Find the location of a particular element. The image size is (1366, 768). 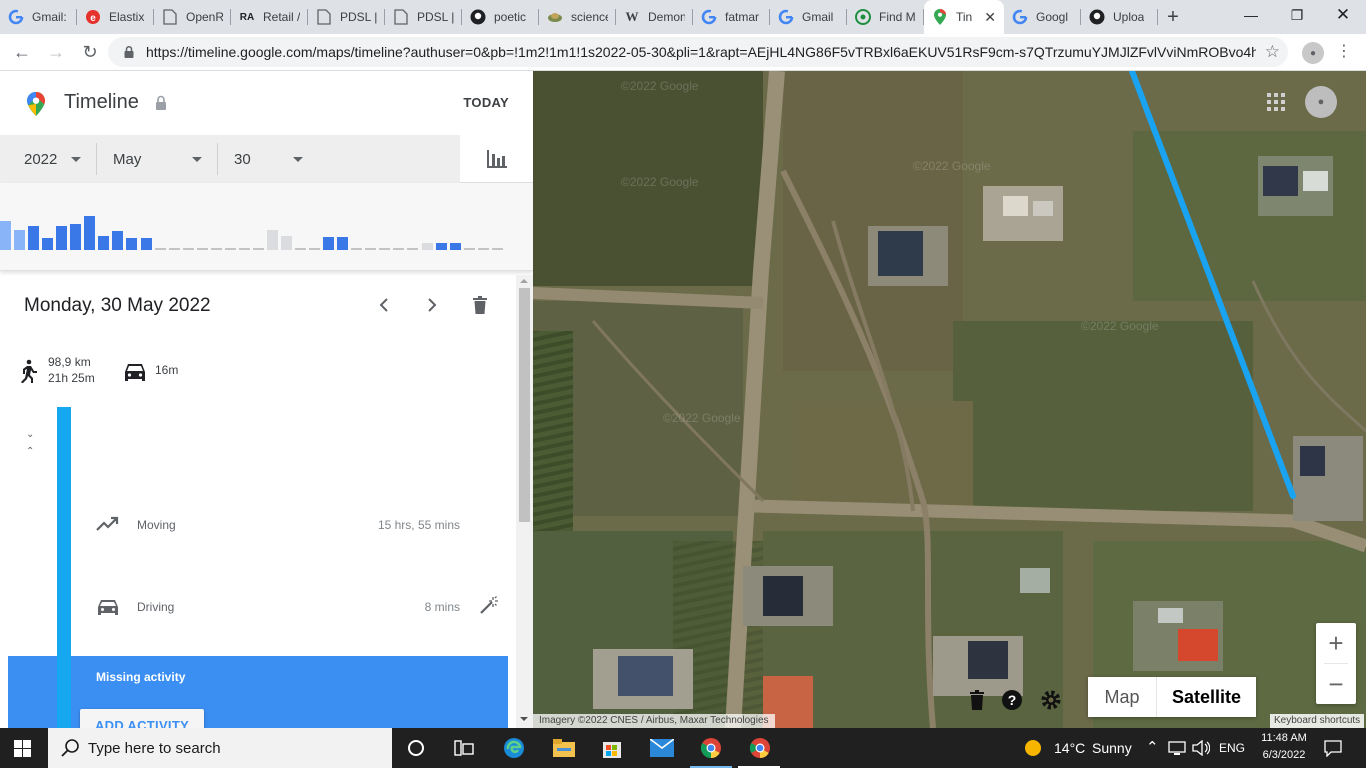

day-select: 30 is located at coordinates (274, 159).